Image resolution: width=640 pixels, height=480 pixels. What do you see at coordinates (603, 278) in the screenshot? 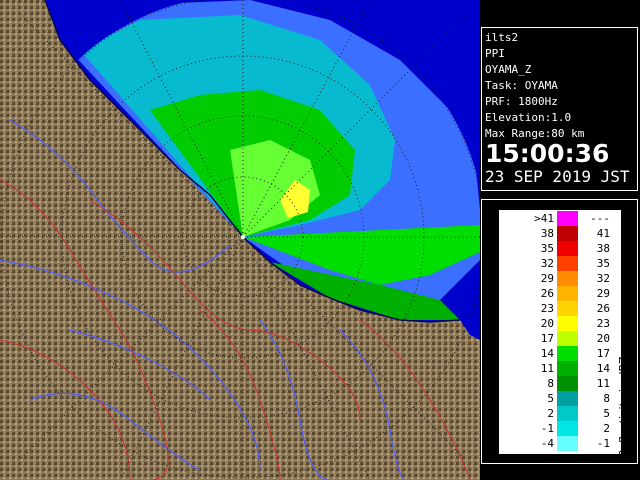
I see `legend-high-value: 32` at bounding box center [603, 278].